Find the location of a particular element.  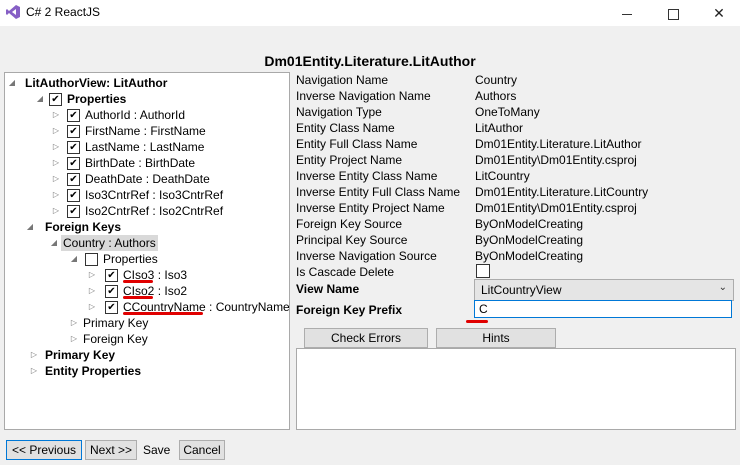

fk-prefix-label: Foreign Key Prefix is located at coordinates (349, 310).